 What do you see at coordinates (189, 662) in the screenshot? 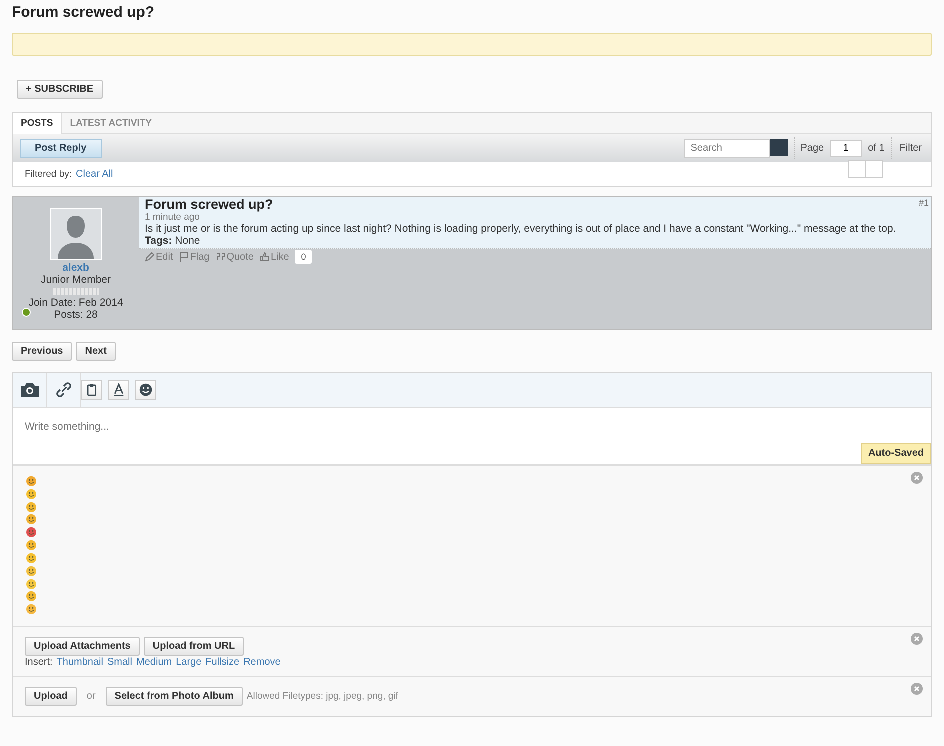
I see `insert-size-link: Large` at bounding box center [189, 662].